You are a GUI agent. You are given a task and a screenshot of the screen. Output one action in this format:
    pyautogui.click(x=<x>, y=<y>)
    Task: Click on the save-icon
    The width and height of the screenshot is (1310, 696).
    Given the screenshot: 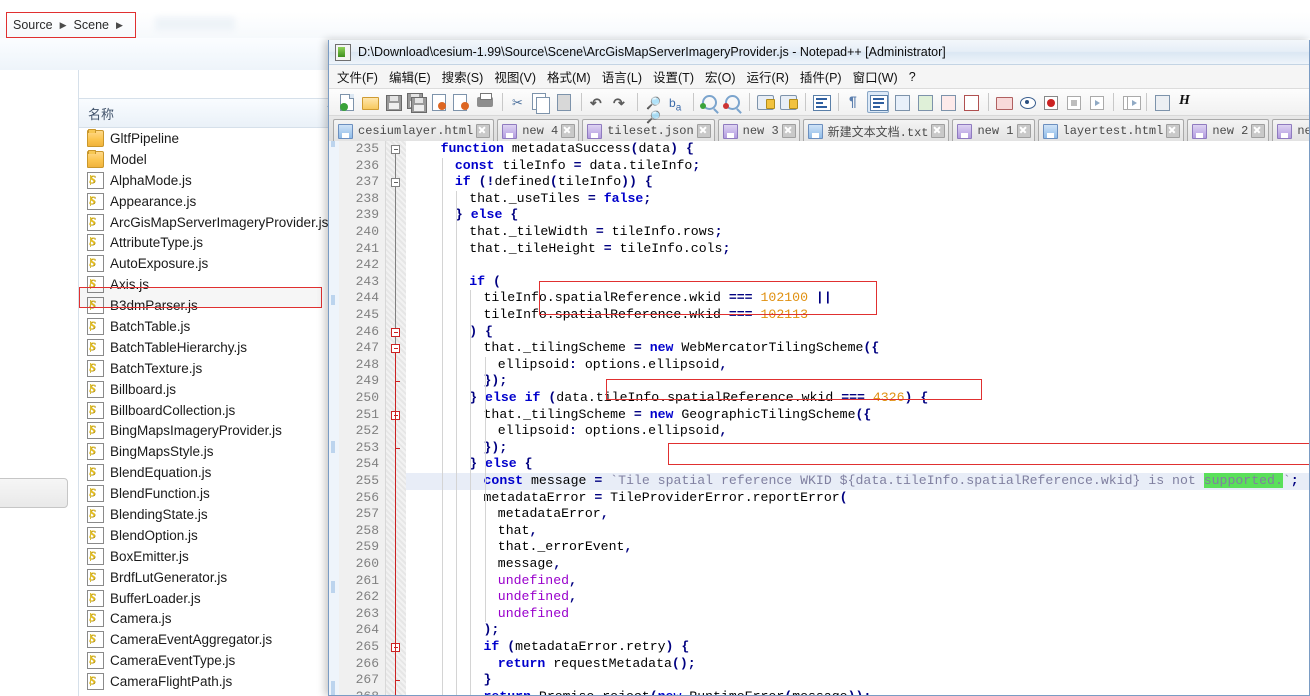 What is the action you would take?
    pyautogui.click(x=393, y=102)
    